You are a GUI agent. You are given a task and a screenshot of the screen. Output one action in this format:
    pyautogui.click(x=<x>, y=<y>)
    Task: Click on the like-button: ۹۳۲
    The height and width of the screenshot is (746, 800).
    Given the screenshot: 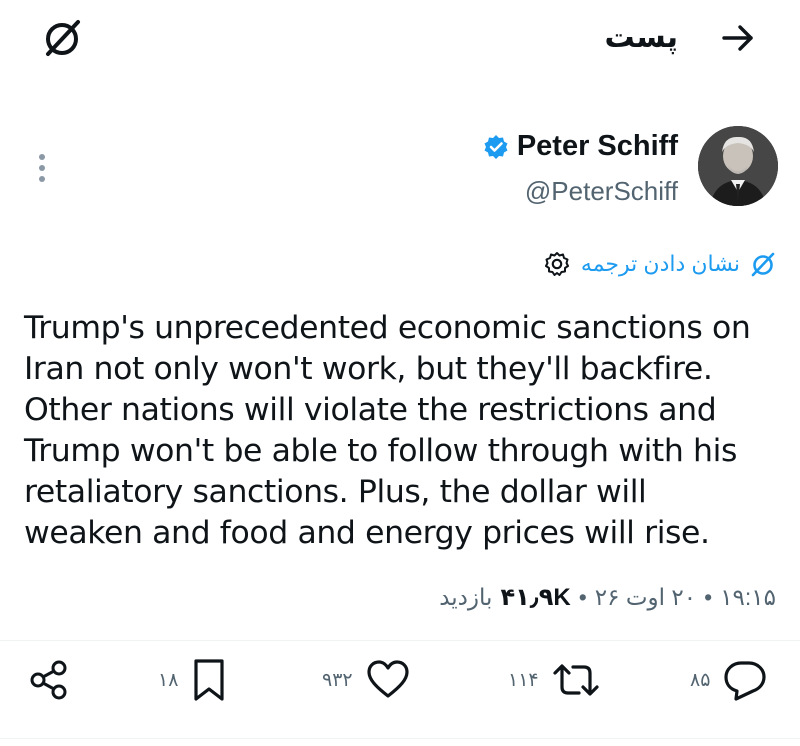 What is the action you would take?
    pyautogui.click(x=366, y=680)
    